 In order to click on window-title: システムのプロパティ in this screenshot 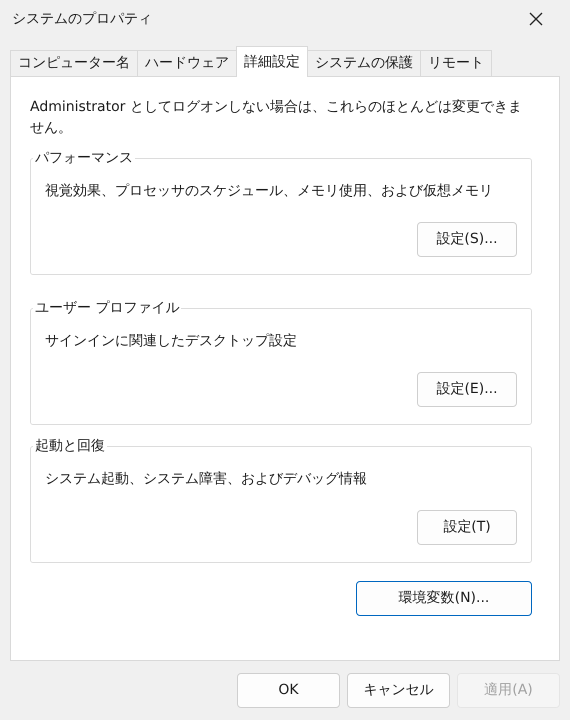, I will do `click(82, 19)`.